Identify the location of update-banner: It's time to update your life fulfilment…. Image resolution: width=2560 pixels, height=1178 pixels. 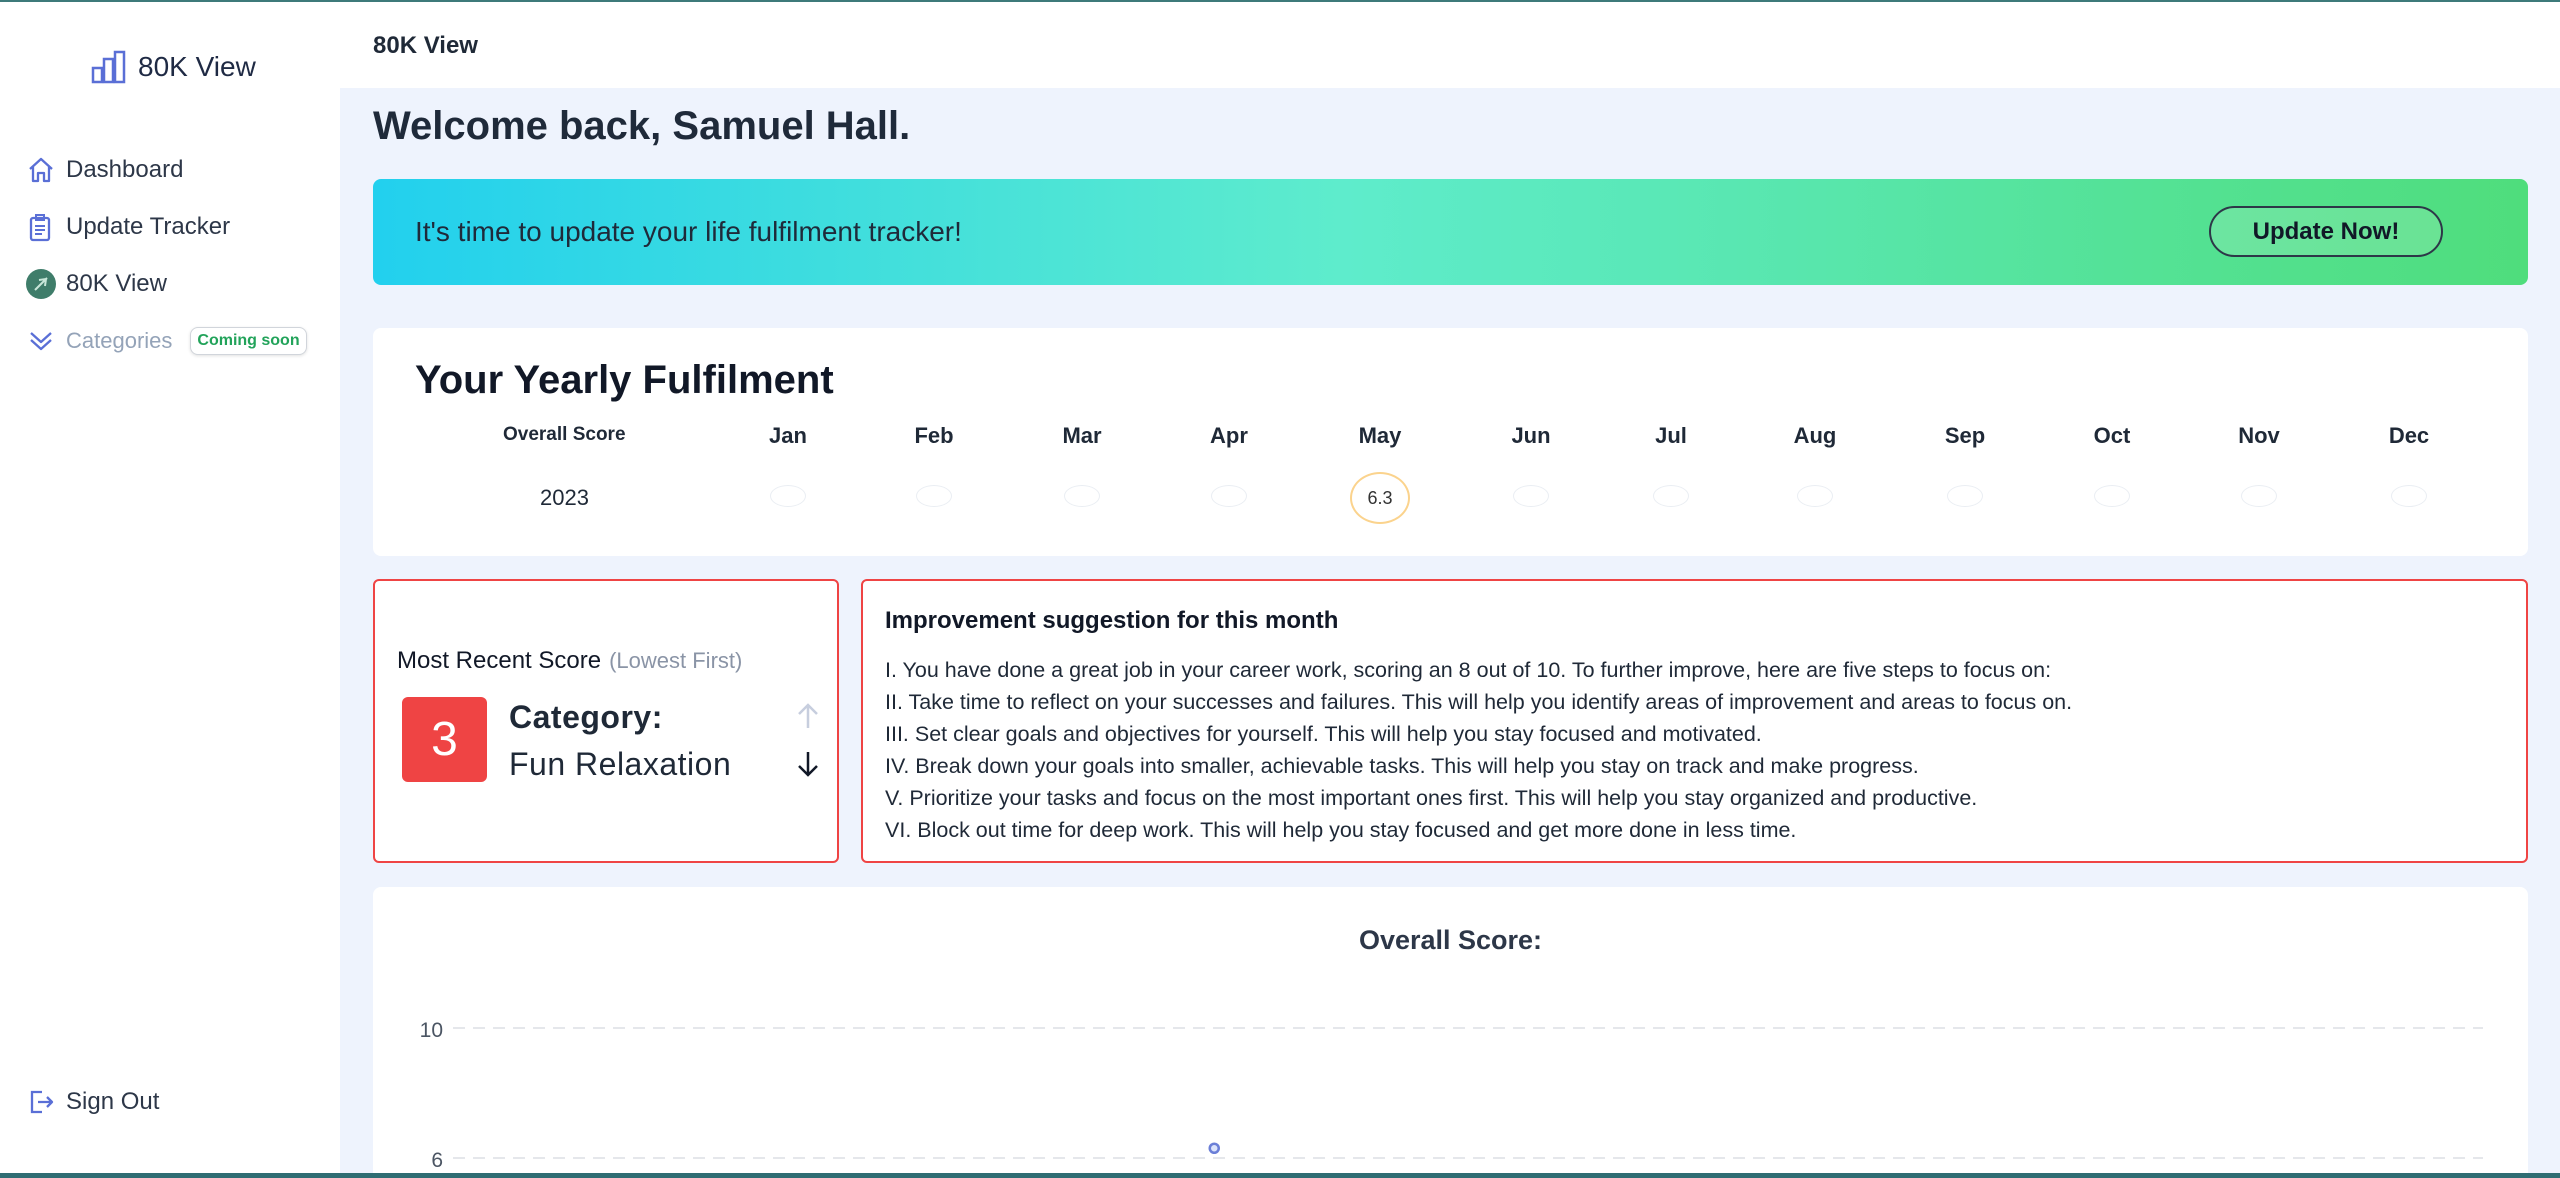
(1450, 232).